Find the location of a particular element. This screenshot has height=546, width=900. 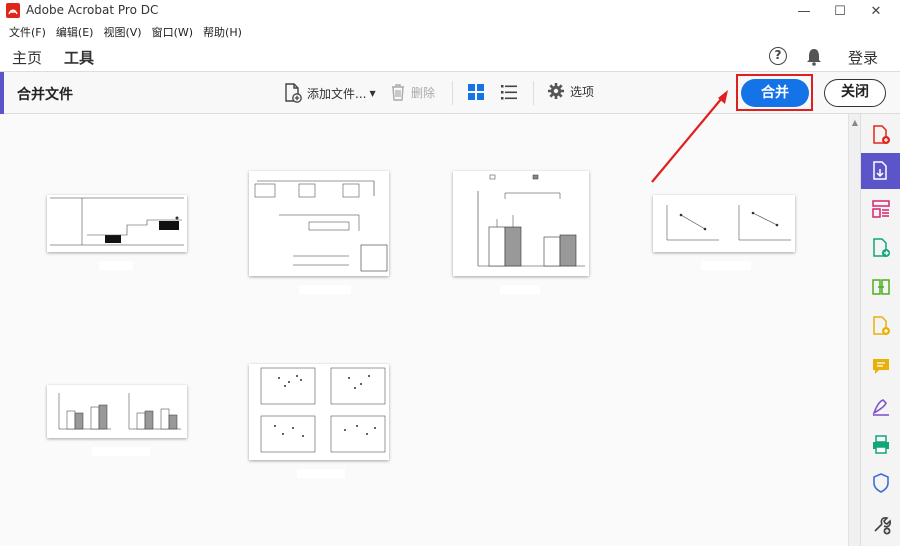

list-view-icon is located at coordinates (509, 92).